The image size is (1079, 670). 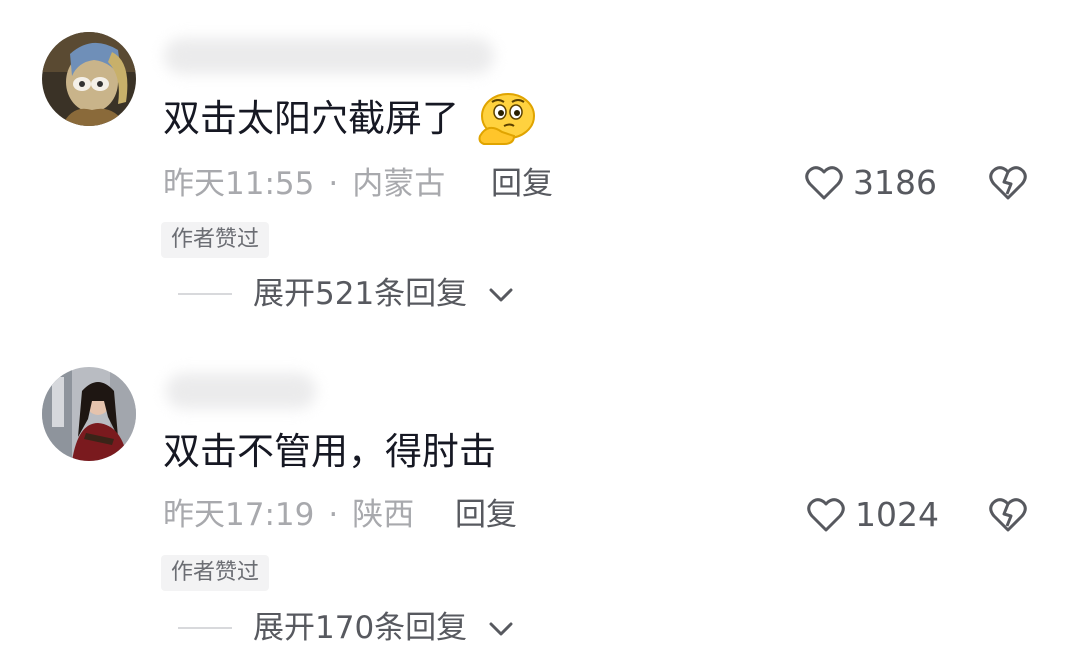 What do you see at coordinates (311, 118) in the screenshot?
I see `comment-text: 双击太阳穴截屏了` at bounding box center [311, 118].